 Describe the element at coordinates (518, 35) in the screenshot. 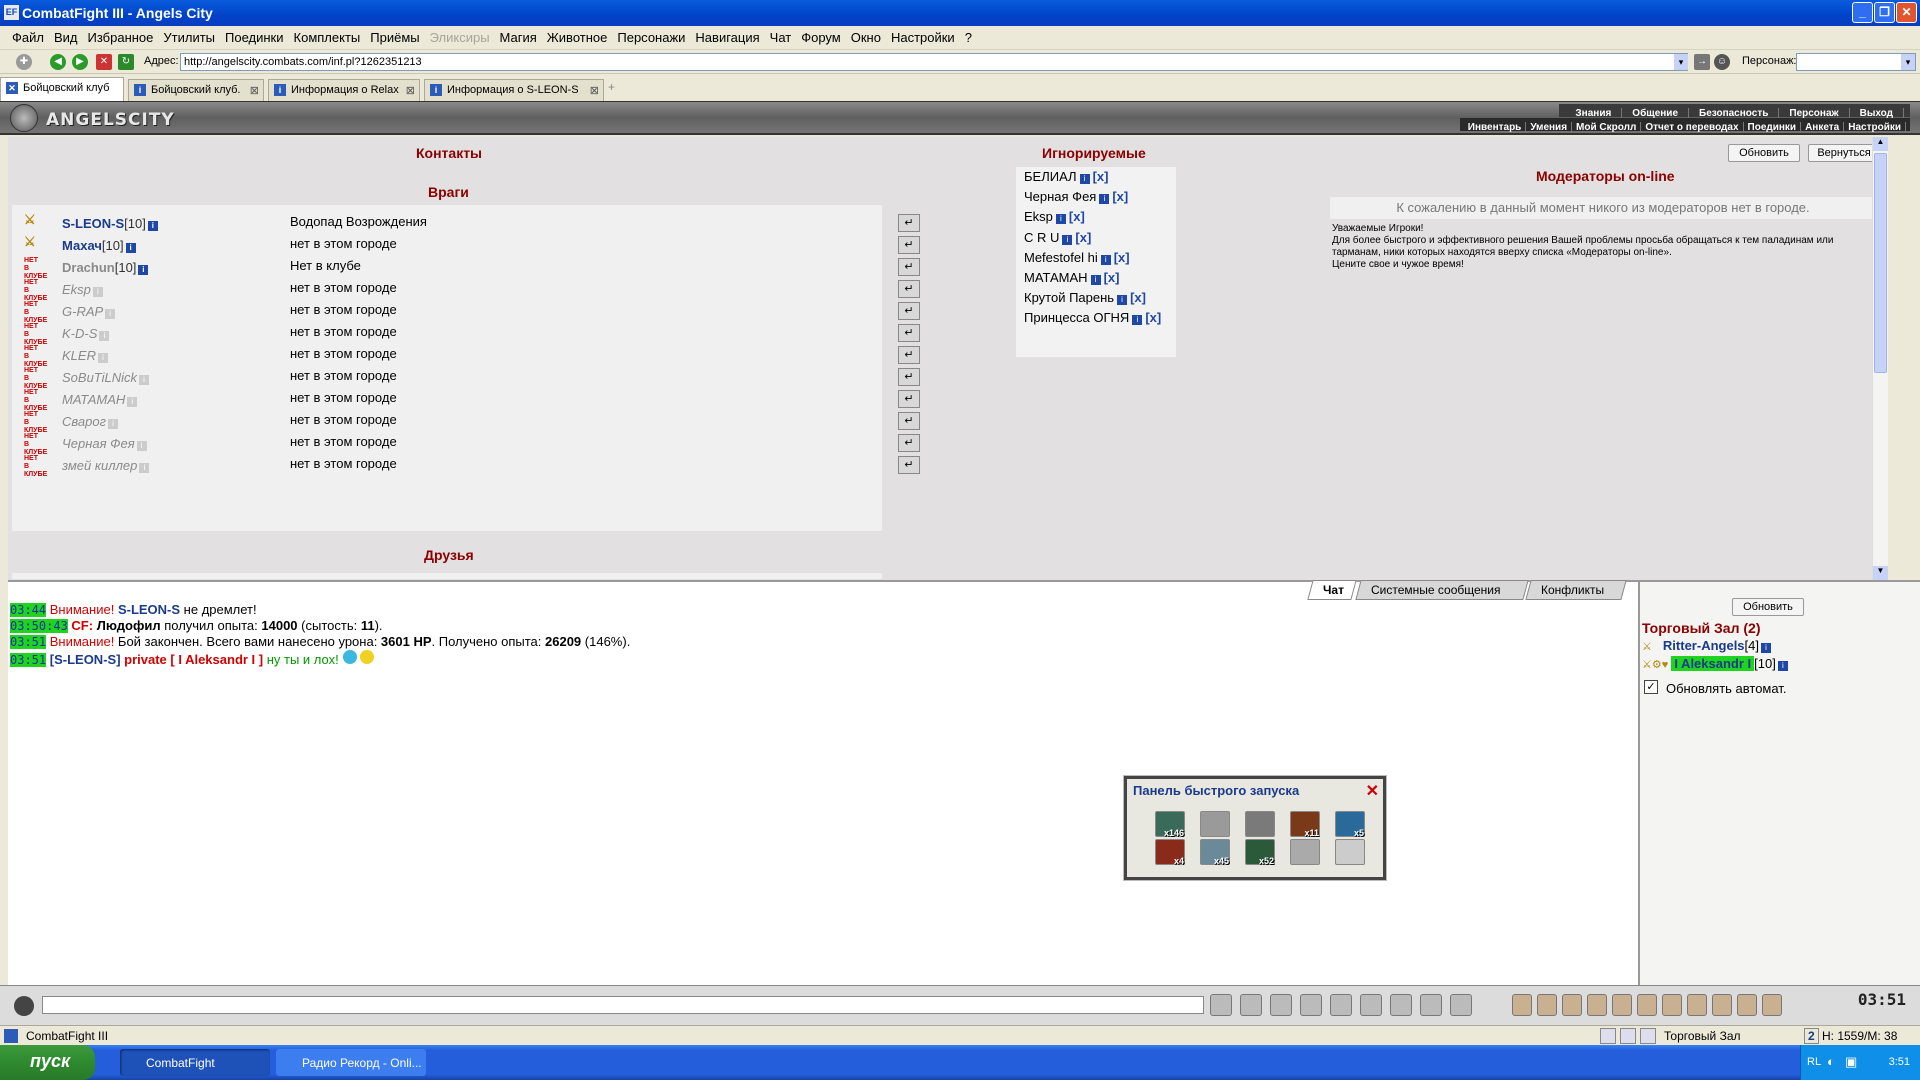

I see `menu-item: Магия` at that location.